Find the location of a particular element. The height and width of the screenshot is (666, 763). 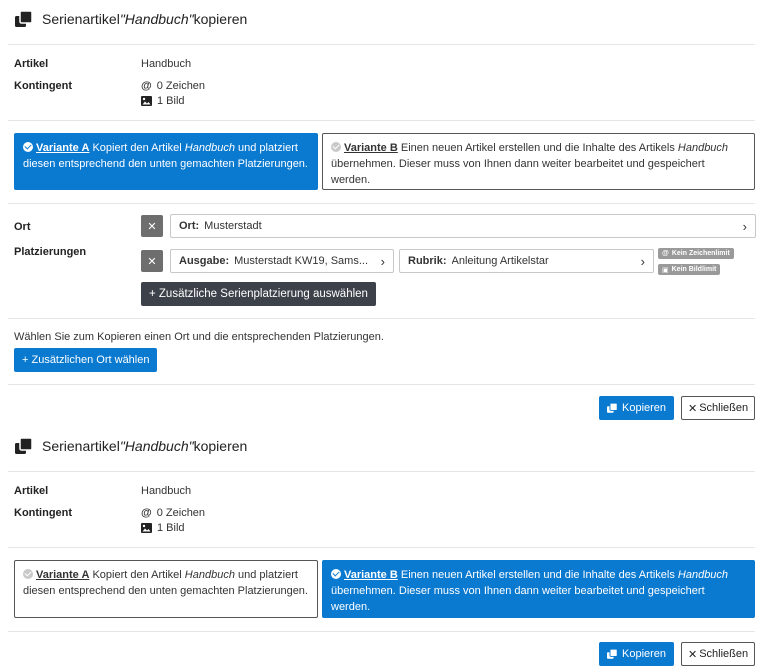

rubrik-select-value: Anleitung Artikelstar is located at coordinates (500, 261).